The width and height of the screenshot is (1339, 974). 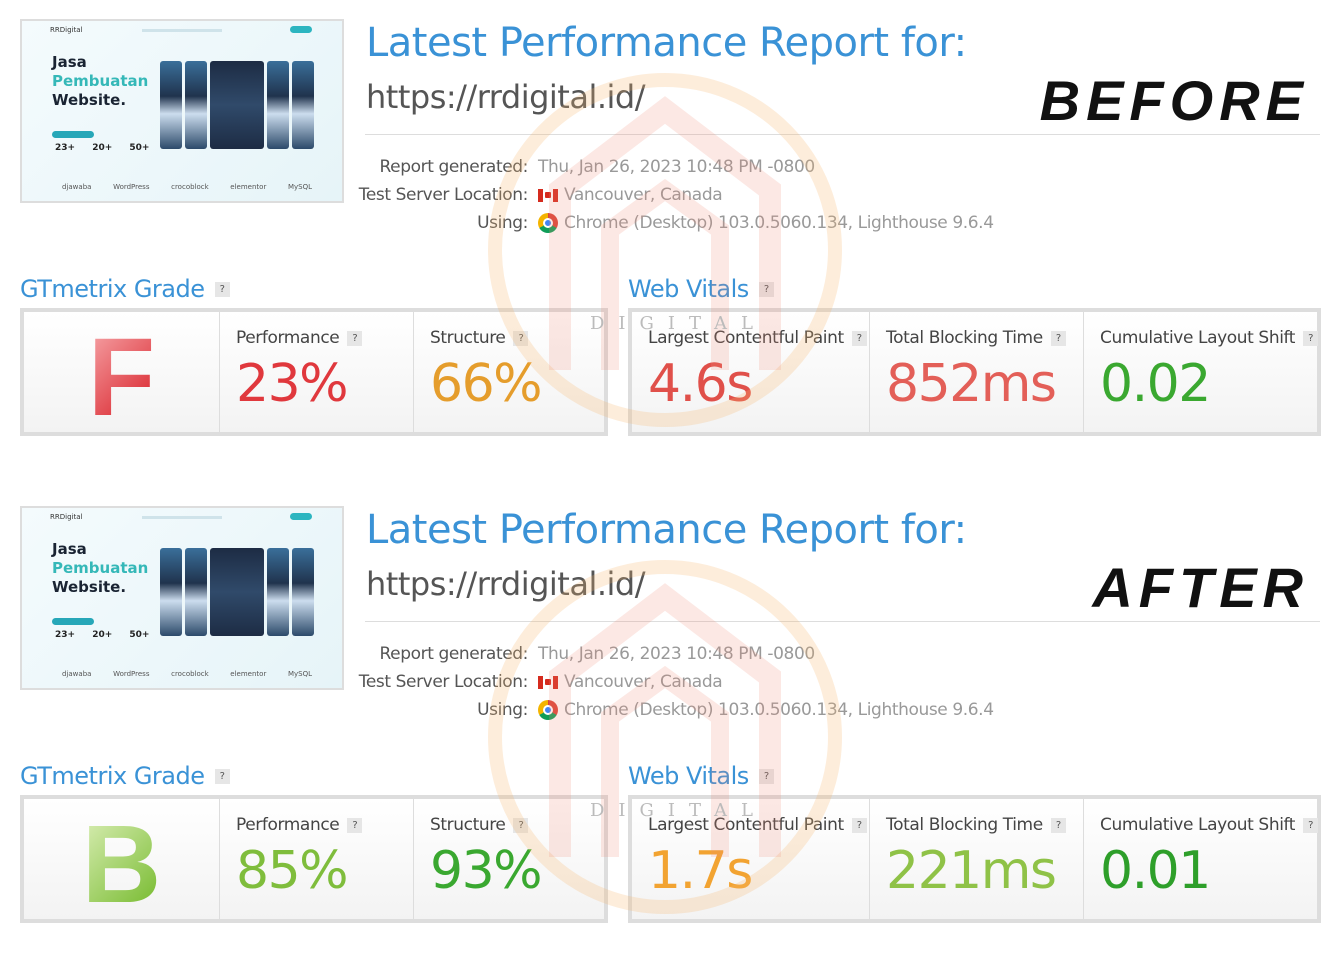 I want to click on thumbnail-heading: Website., so click(x=89, y=100).